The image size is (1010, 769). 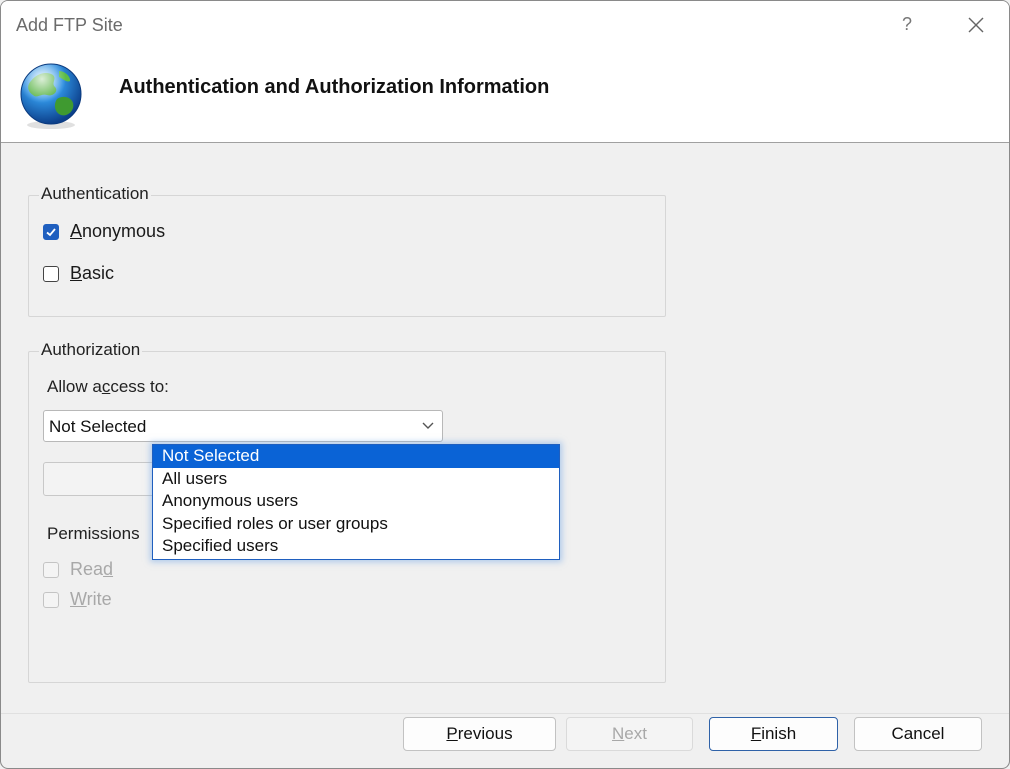 I want to click on read-label: Read, so click(x=92, y=569).